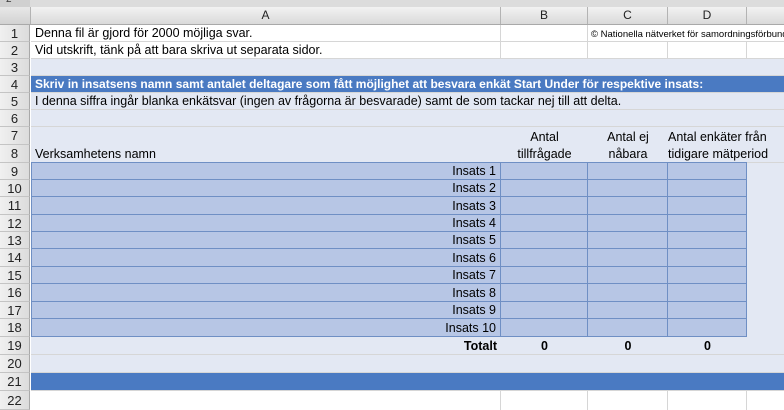  I want to click on row-header-20: 20, so click(15, 364).